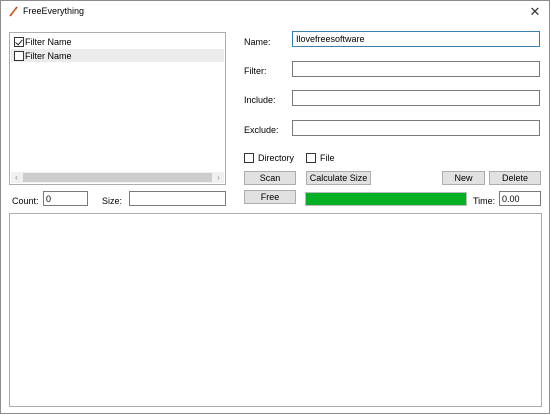  What do you see at coordinates (484, 201) in the screenshot?
I see `time-label: Time:` at bounding box center [484, 201].